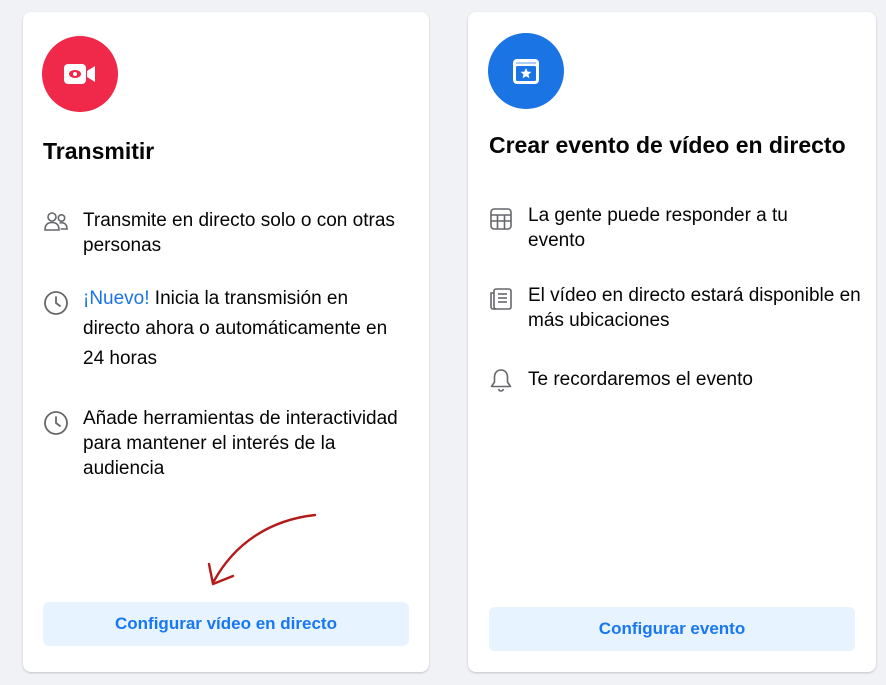 The width and height of the screenshot is (886, 685). I want to click on feature-item: Te recordaremos el evento, so click(673, 382).